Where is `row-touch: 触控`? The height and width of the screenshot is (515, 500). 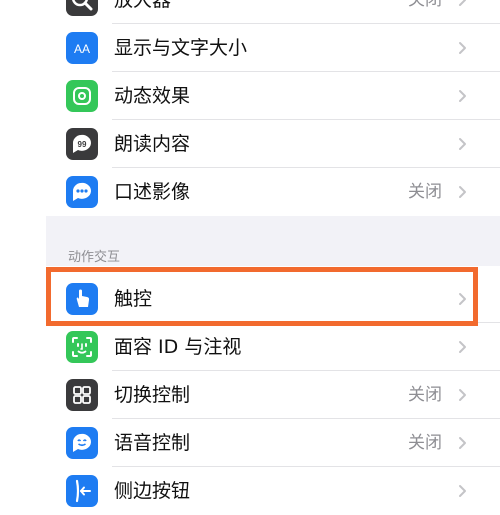 row-touch: 触控 is located at coordinates (273, 299).